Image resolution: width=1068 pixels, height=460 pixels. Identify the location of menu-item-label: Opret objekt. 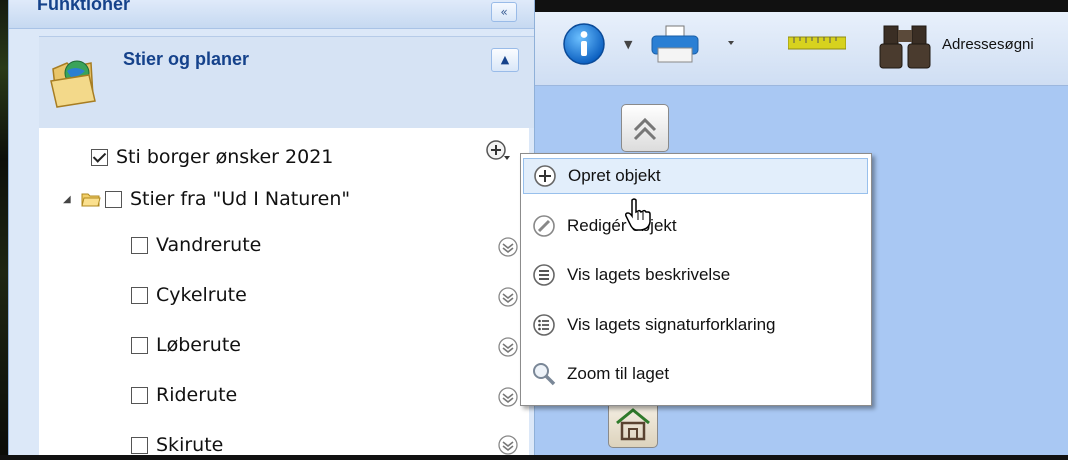
(614, 175).